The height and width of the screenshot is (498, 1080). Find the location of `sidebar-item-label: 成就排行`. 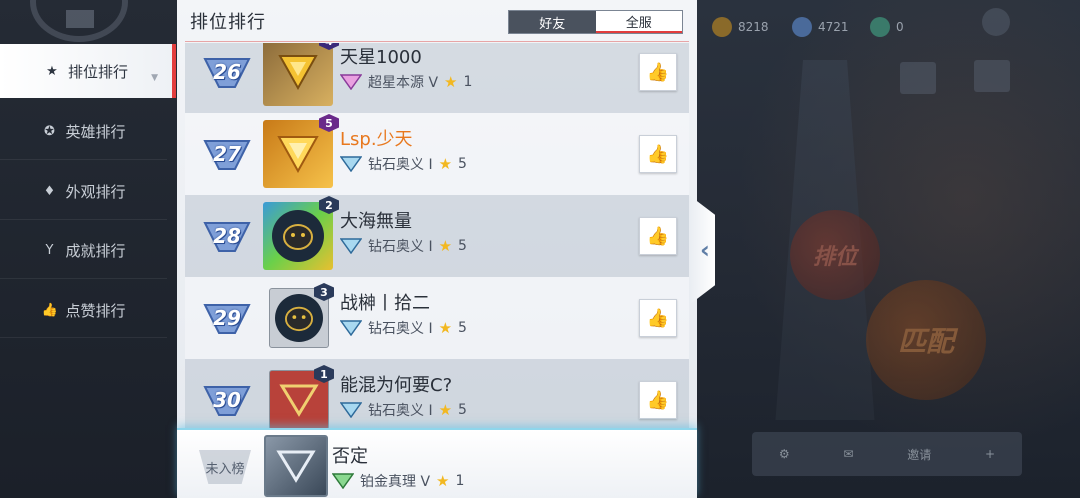

sidebar-item-label: 成就排行 is located at coordinates (95, 250).